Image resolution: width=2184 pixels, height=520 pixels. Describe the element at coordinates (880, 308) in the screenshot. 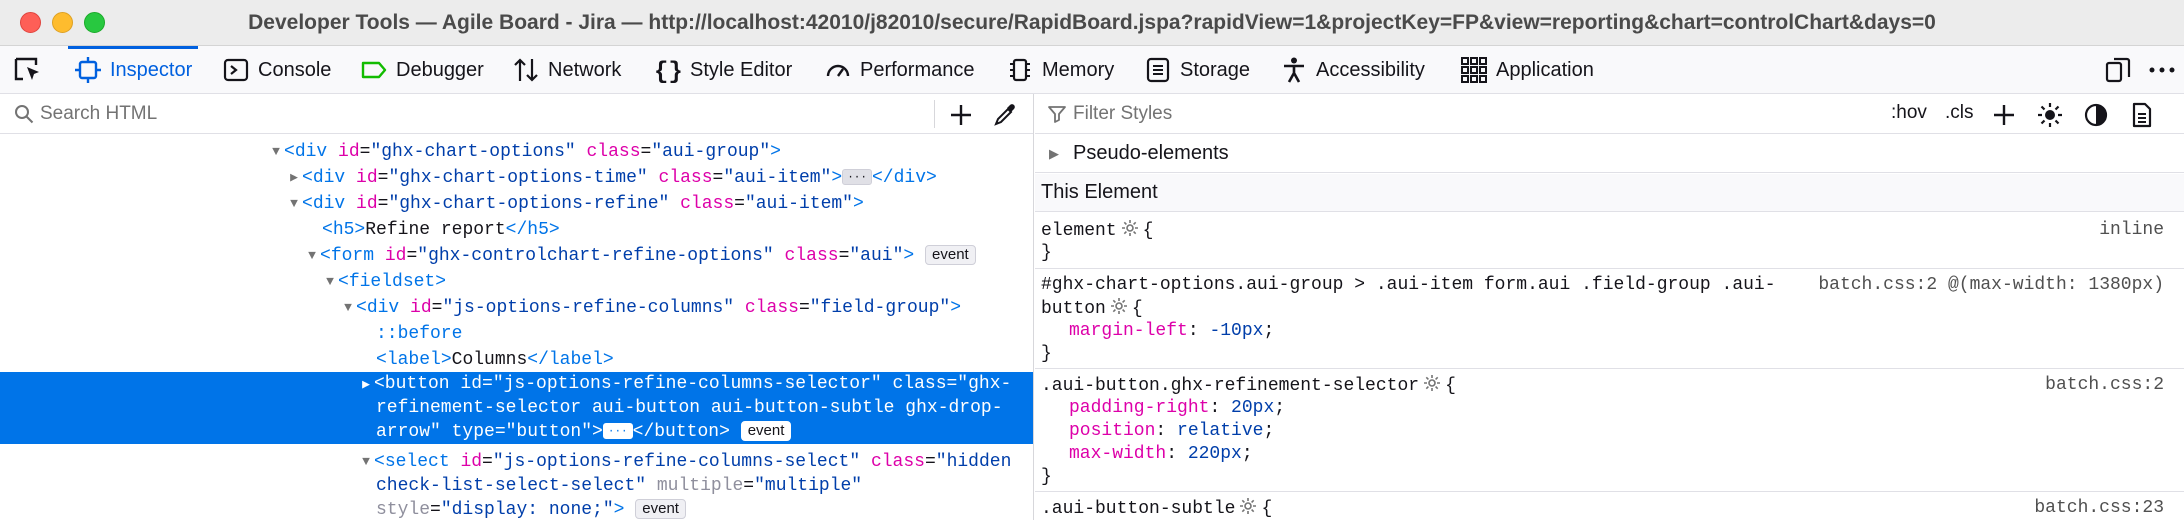

I see `attr-value: "field-group"` at that location.